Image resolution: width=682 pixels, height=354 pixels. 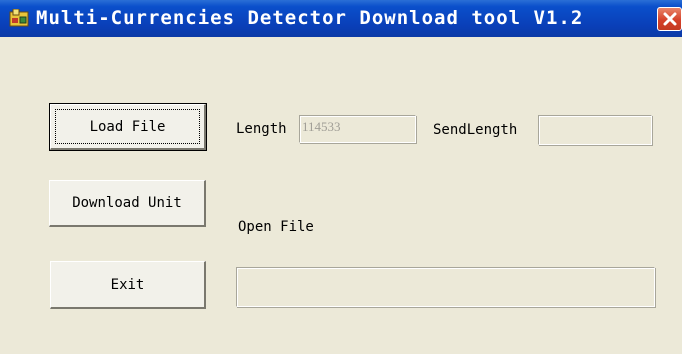 I want to click on send-length-field, so click(x=595, y=130).